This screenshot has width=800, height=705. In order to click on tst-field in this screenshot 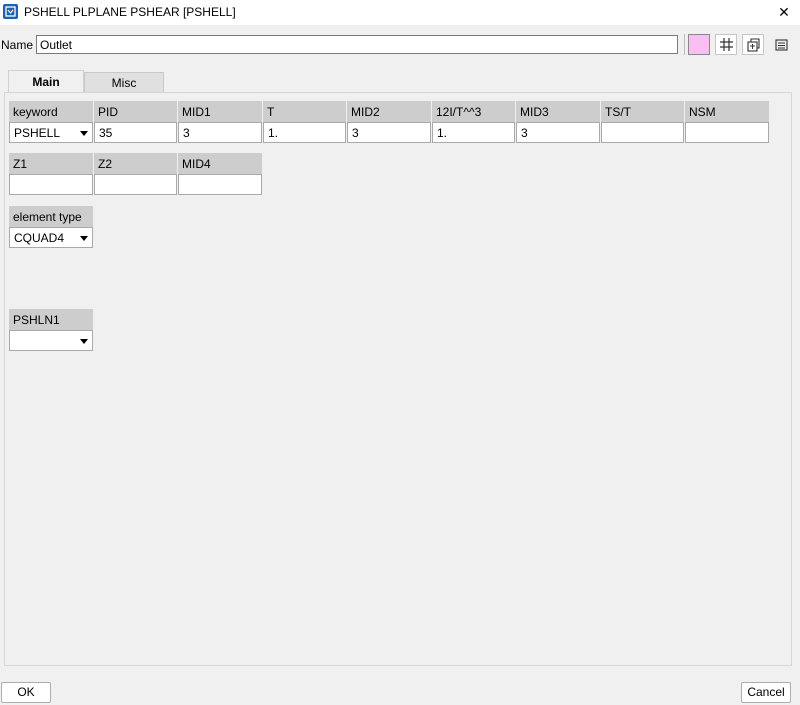, I will do `click(642, 132)`.